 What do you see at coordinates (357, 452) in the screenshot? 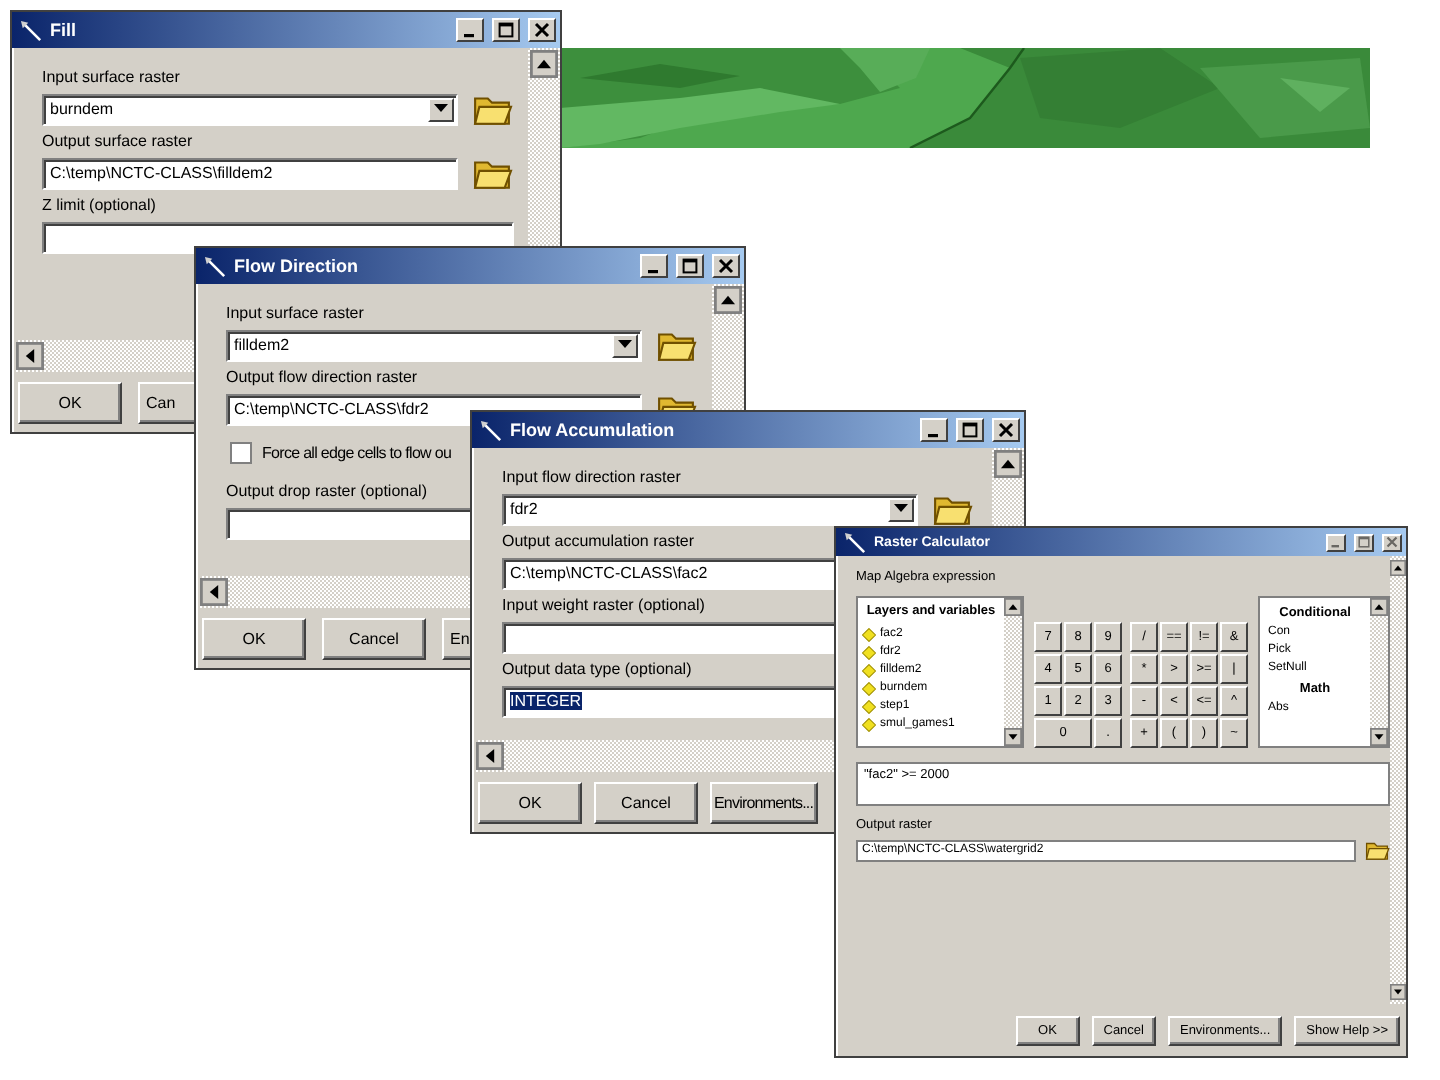
I see `checkbox-label: Force all edge cells to flow ou` at bounding box center [357, 452].